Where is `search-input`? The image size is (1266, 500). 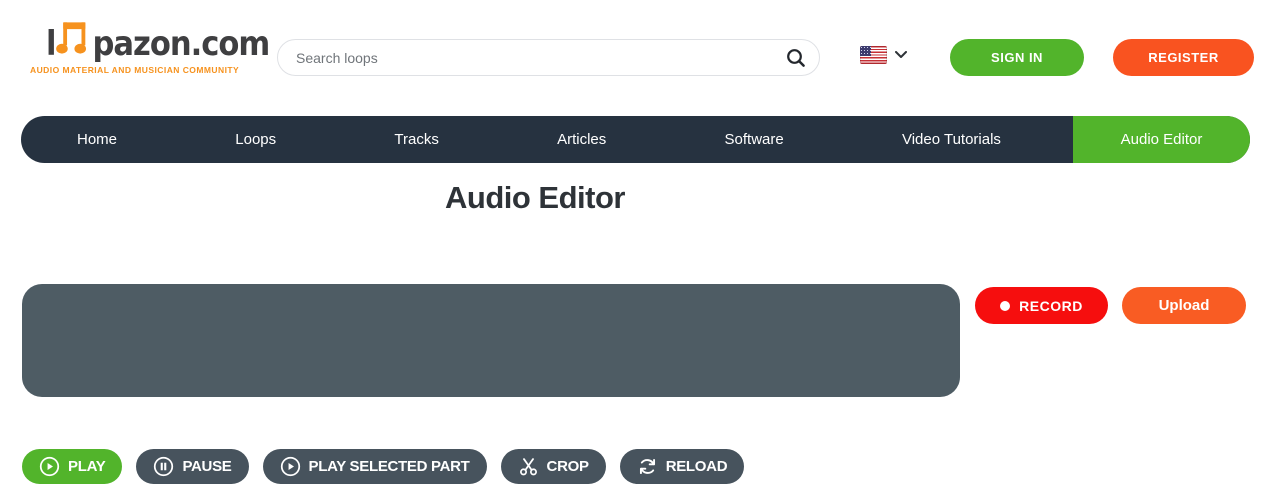 search-input is located at coordinates (540, 57).